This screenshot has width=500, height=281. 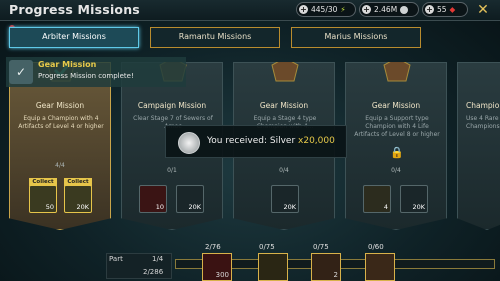 What do you see at coordinates (172, 170) in the screenshot?
I see `mission-progress: 0/1` at bounding box center [172, 170].